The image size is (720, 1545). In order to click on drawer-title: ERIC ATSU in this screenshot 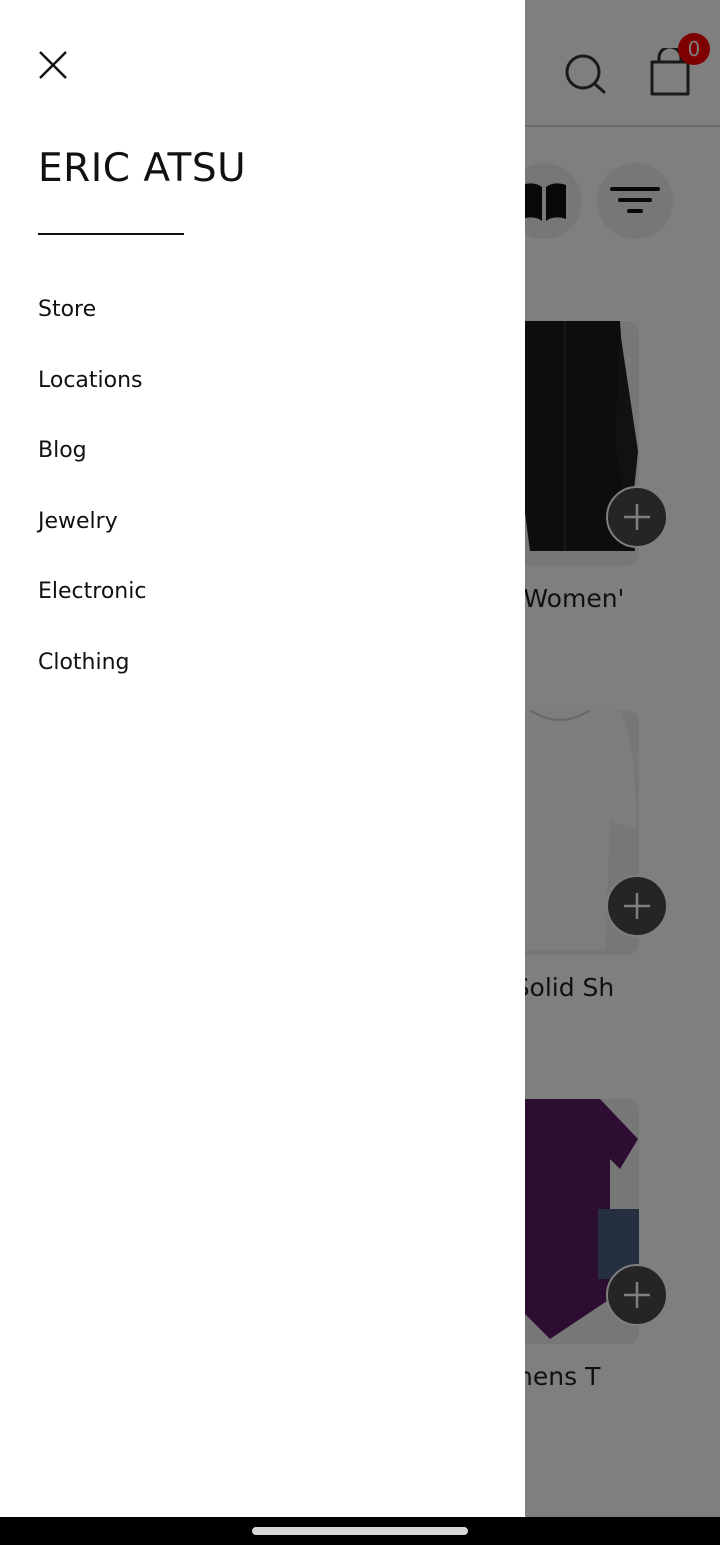, I will do `click(142, 168)`.